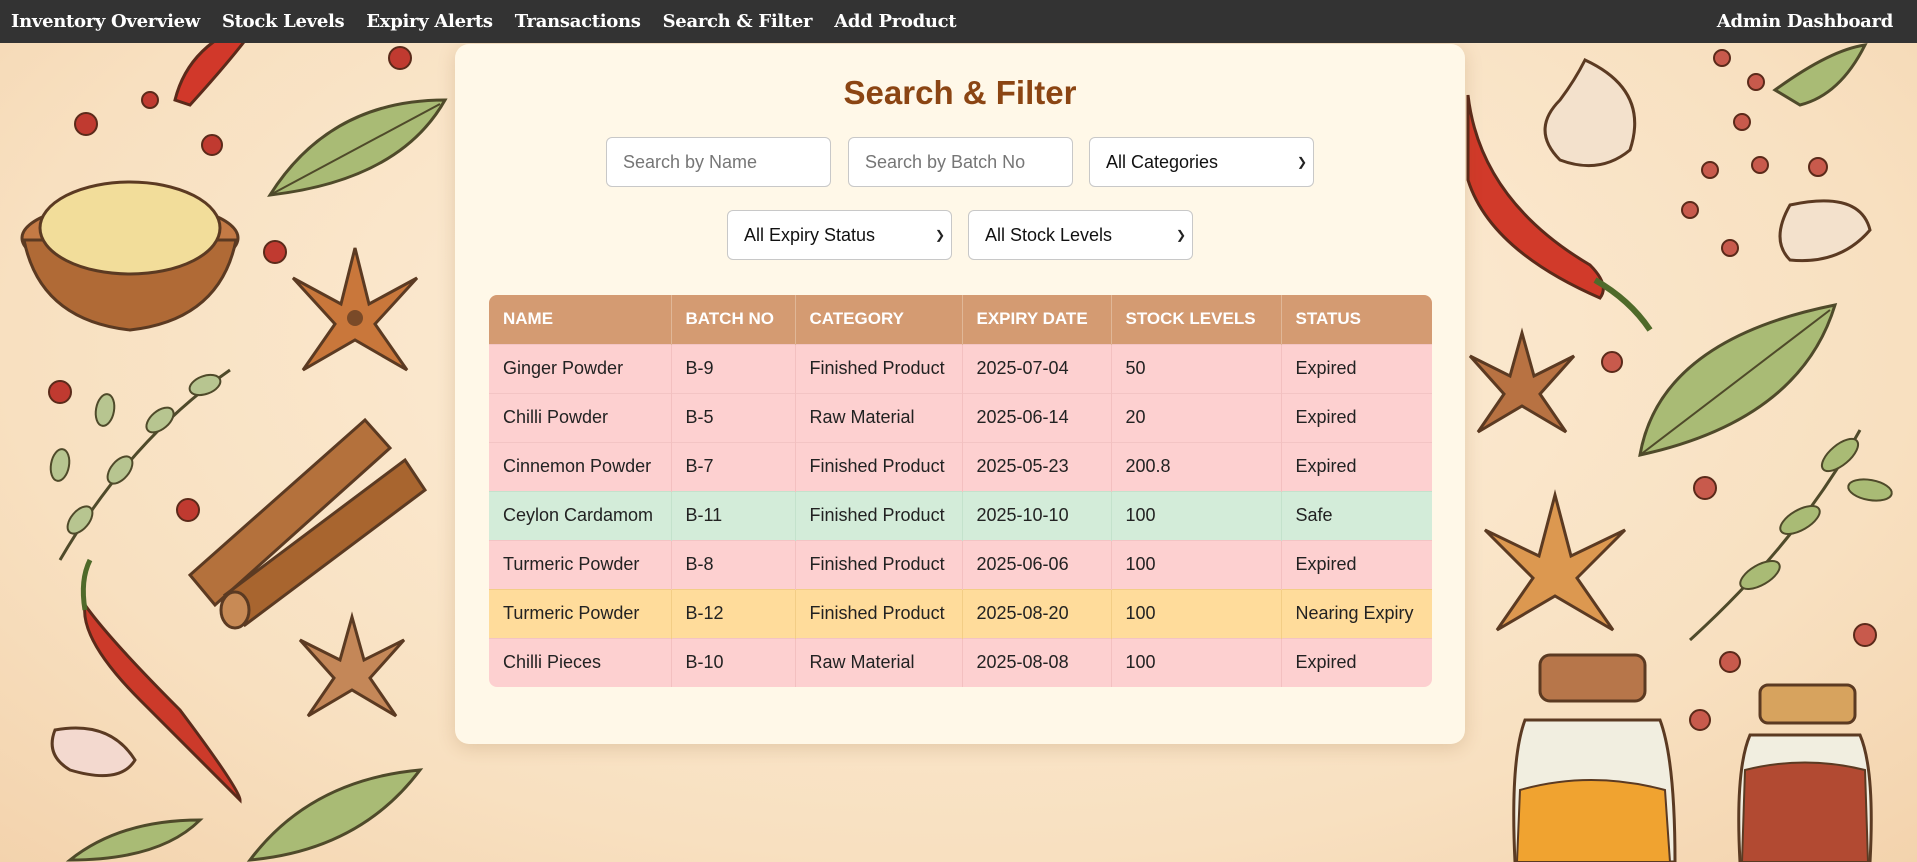 This screenshot has height=862, width=1917. I want to click on nav-stock-levels: Stock Levels, so click(283, 21).